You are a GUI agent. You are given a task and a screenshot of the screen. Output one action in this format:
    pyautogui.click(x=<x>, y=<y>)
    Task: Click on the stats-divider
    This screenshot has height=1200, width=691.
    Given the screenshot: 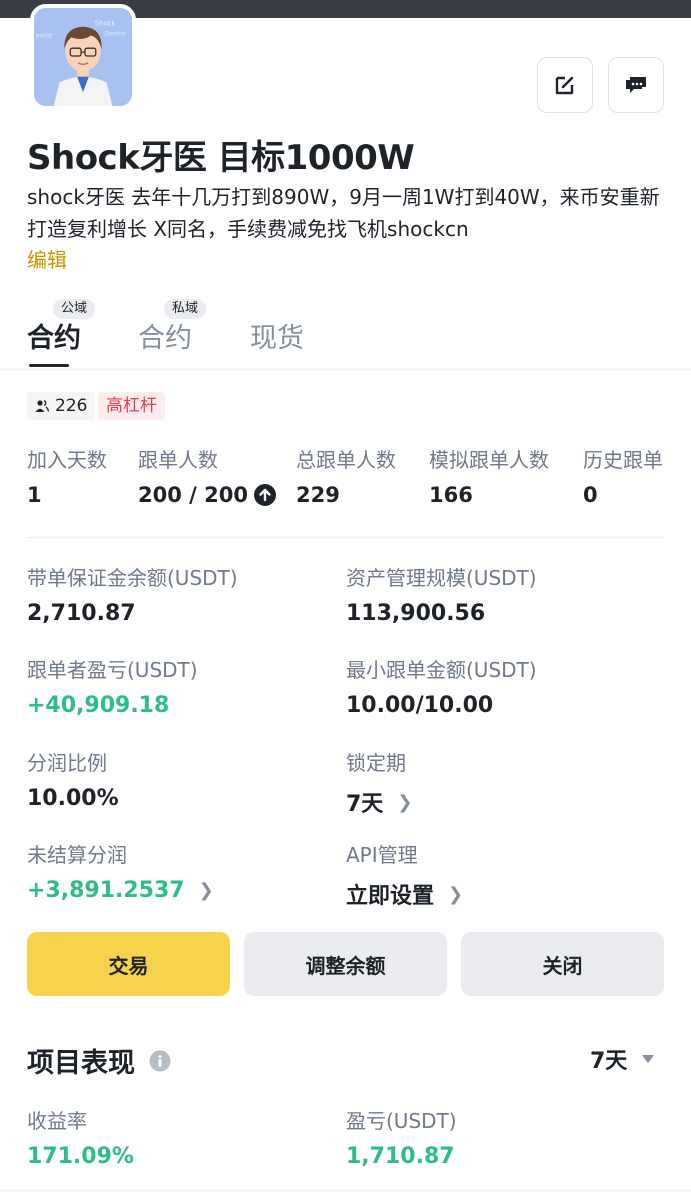 What is the action you would take?
    pyautogui.click(x=345, y=537)
    